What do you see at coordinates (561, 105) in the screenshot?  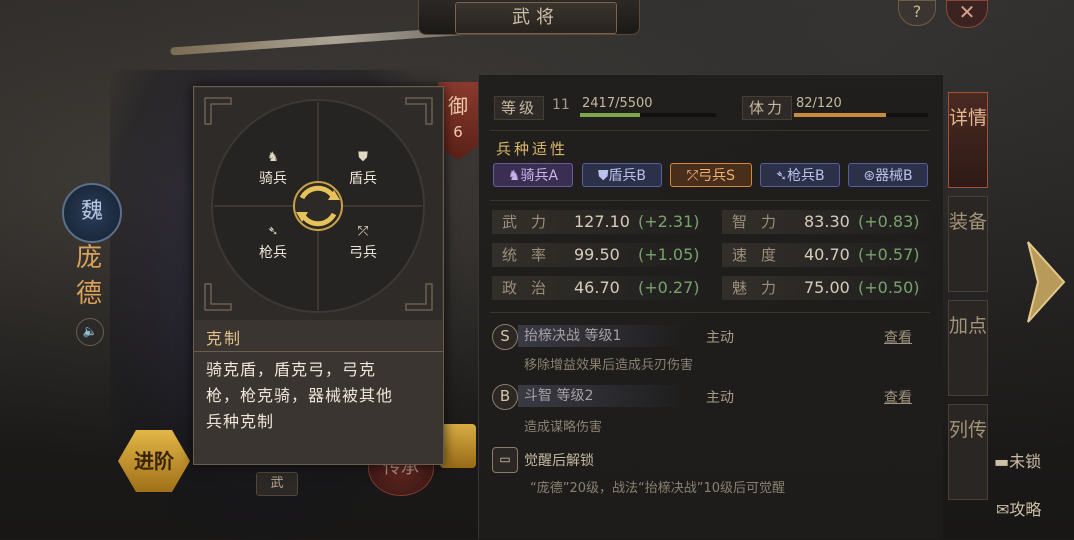 I see `level-value: 11` at bounding box center [561, 105].